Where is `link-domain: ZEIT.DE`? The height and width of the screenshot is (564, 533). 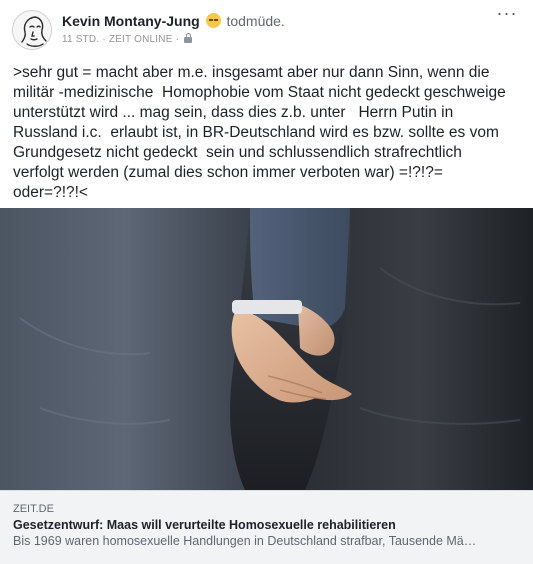
link-domain: ZEIT.DE is located at coordinates (33, 509).